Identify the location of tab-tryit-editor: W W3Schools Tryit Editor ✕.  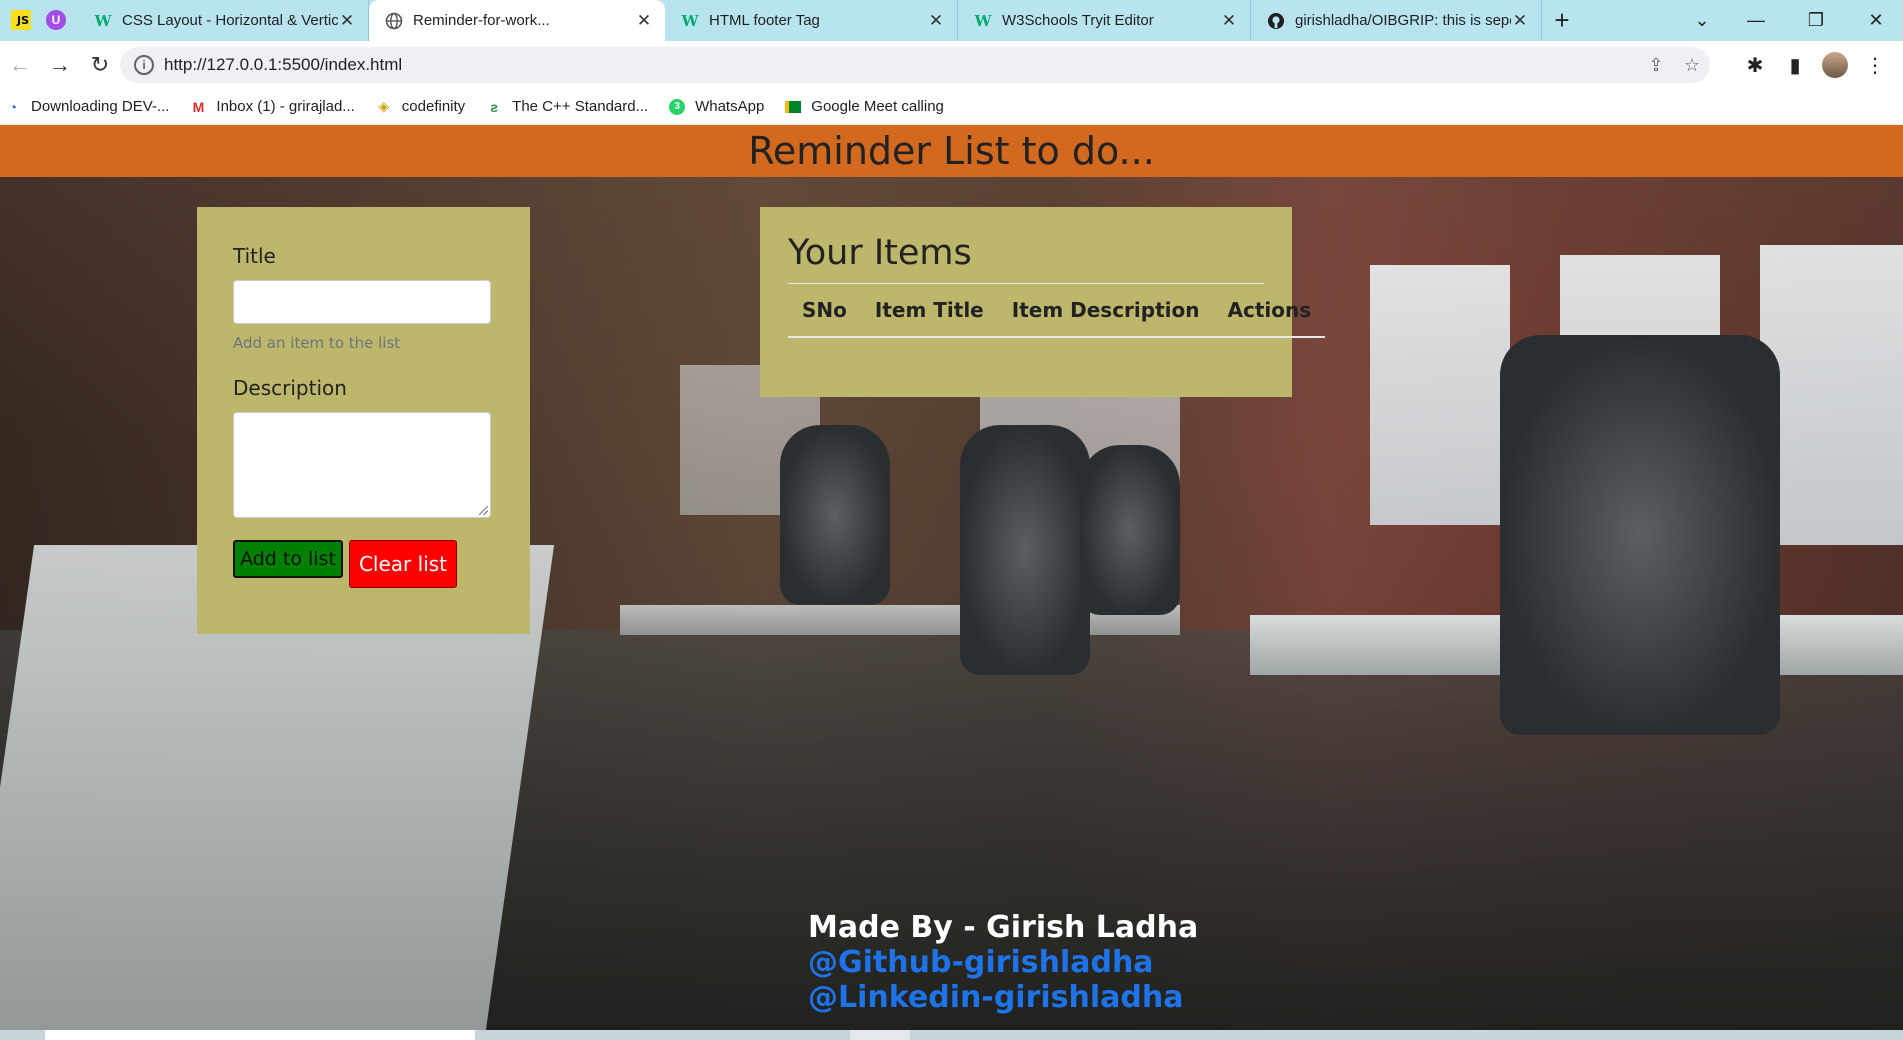
(1104, 20).